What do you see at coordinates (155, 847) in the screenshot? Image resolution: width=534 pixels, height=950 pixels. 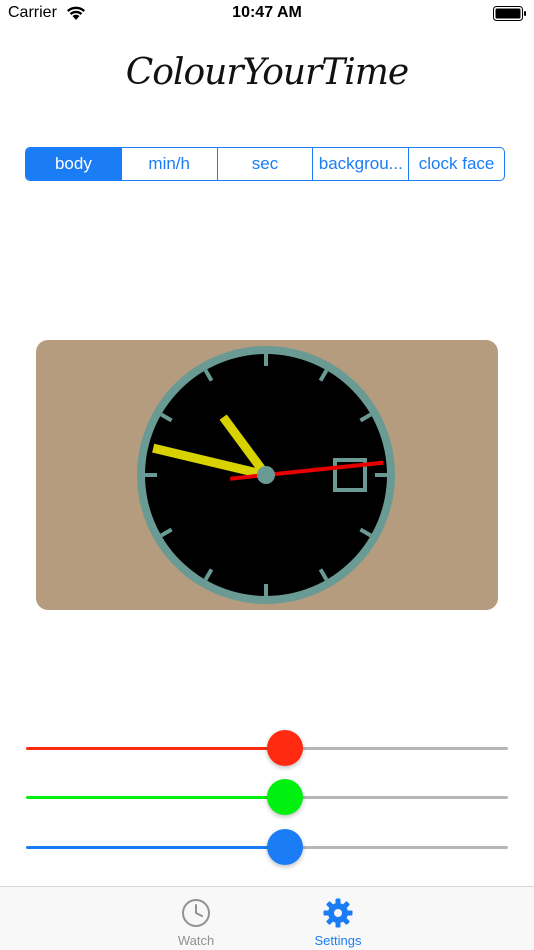 I see `blue-slider-fill` at bounding box center [155, 847].